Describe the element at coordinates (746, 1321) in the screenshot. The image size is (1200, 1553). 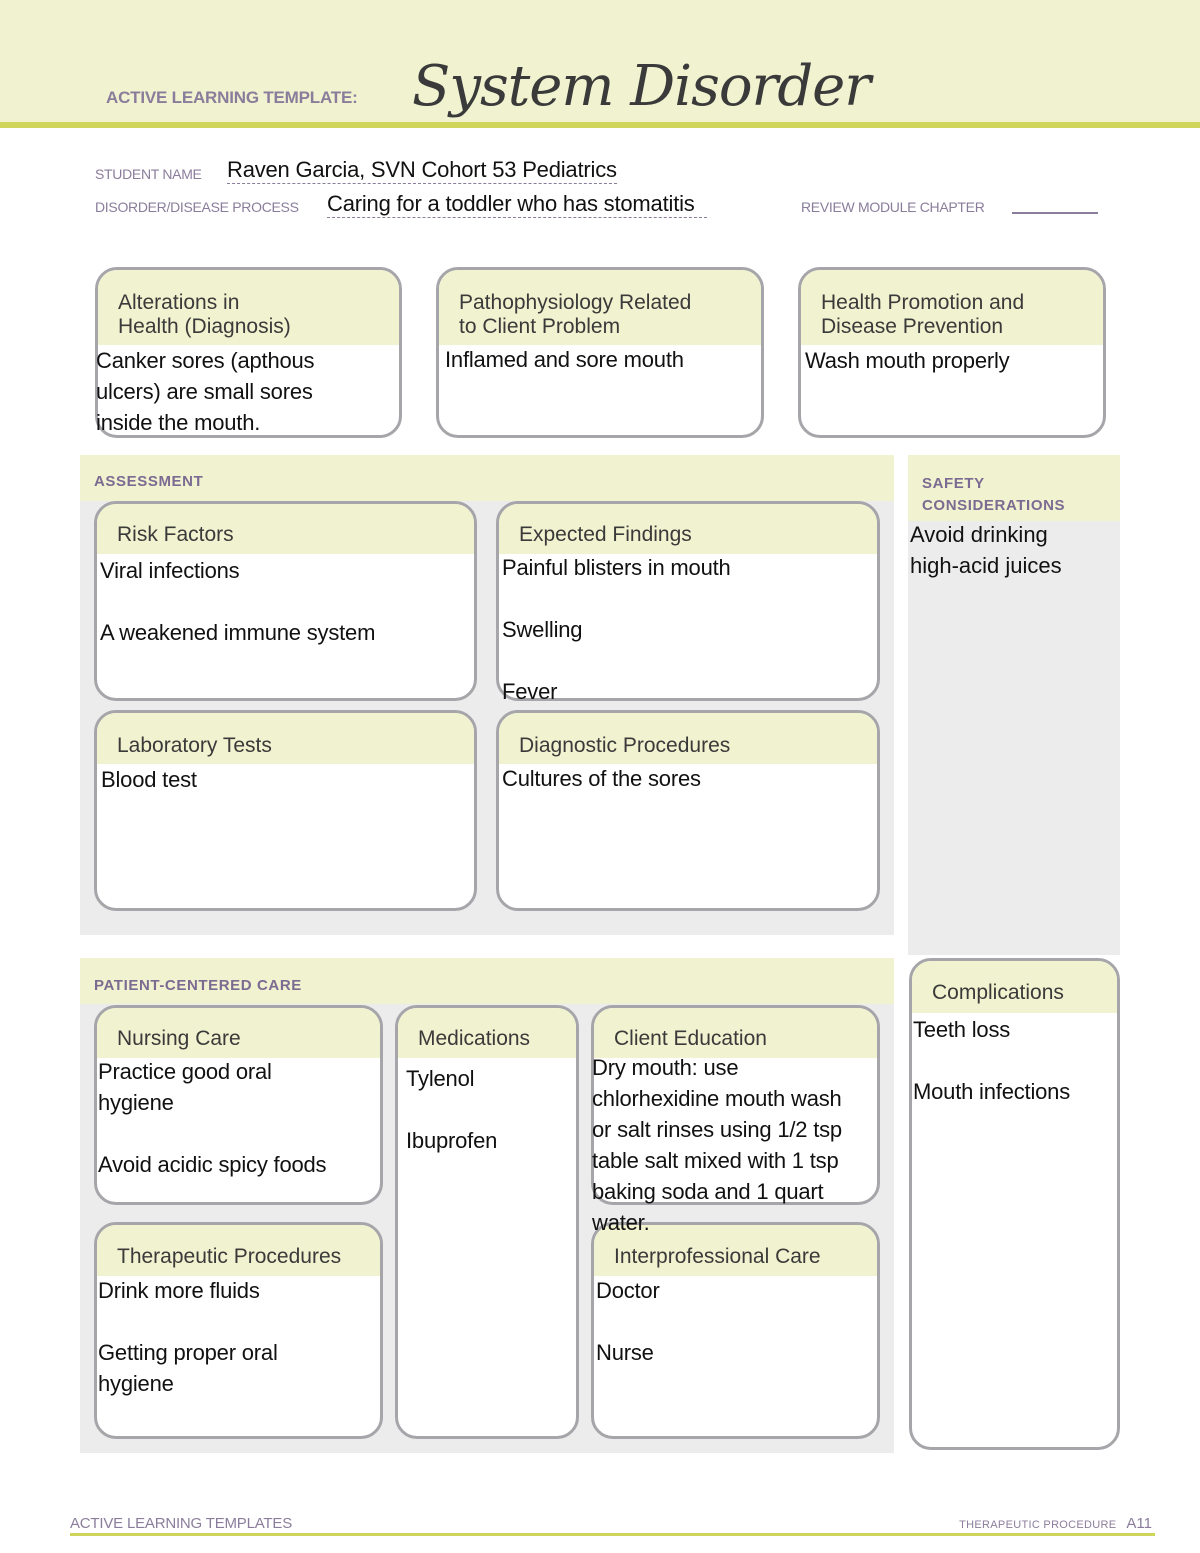
I see `box-content: Doctor Nurse` at that location.